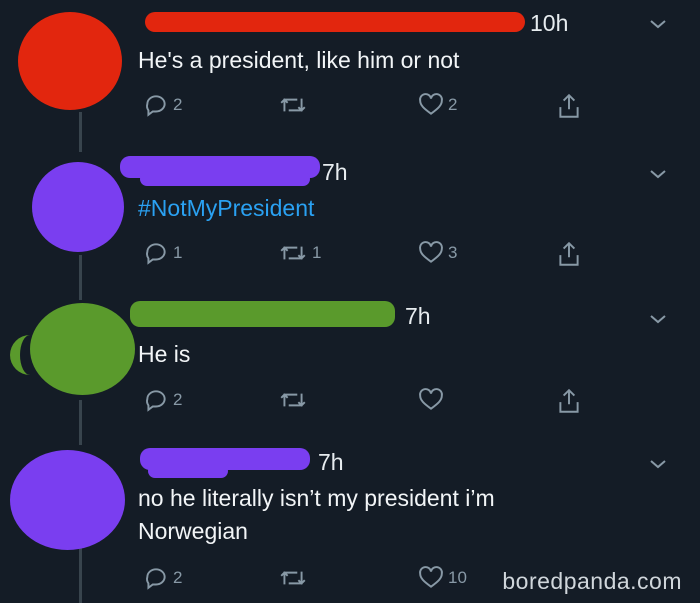 Image resolution: width=700 pixels, height=603 pixels. I want to click on tweet-text-line: Norwegian, so click(193, 531).